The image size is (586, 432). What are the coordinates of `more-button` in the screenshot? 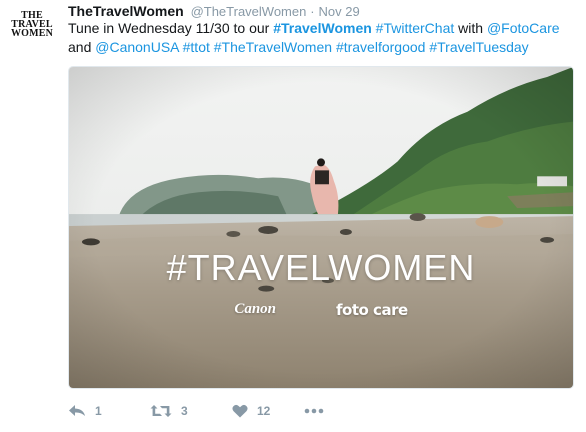 It's located at (314, 411).